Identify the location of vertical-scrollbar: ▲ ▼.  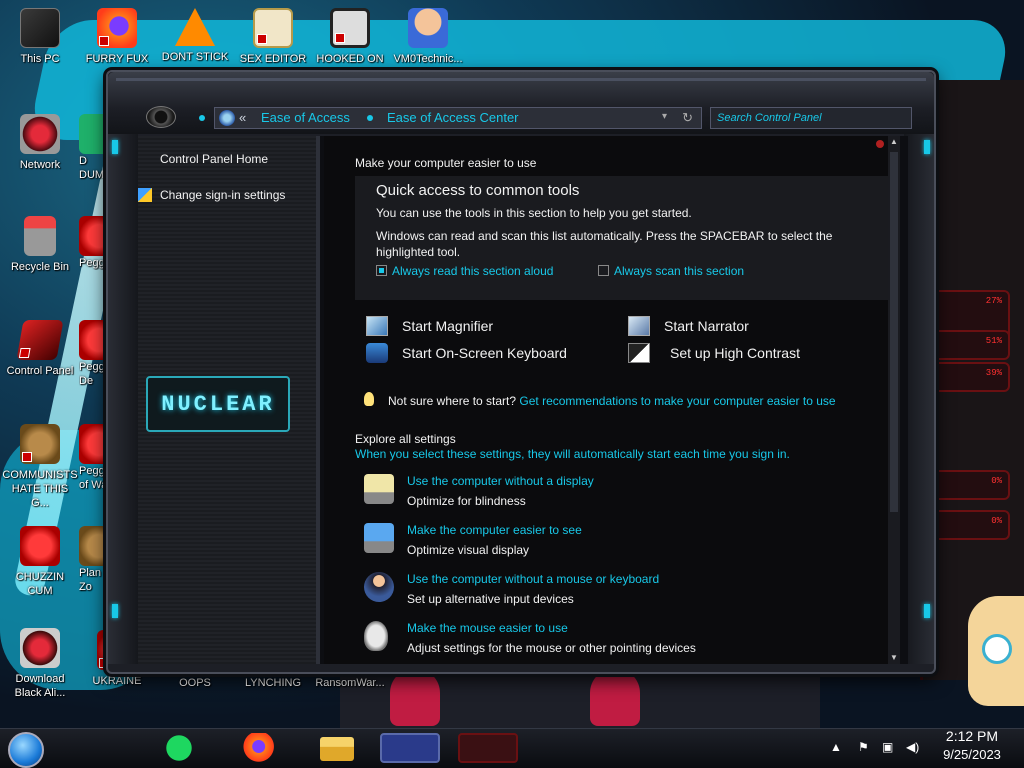
(894, 400).